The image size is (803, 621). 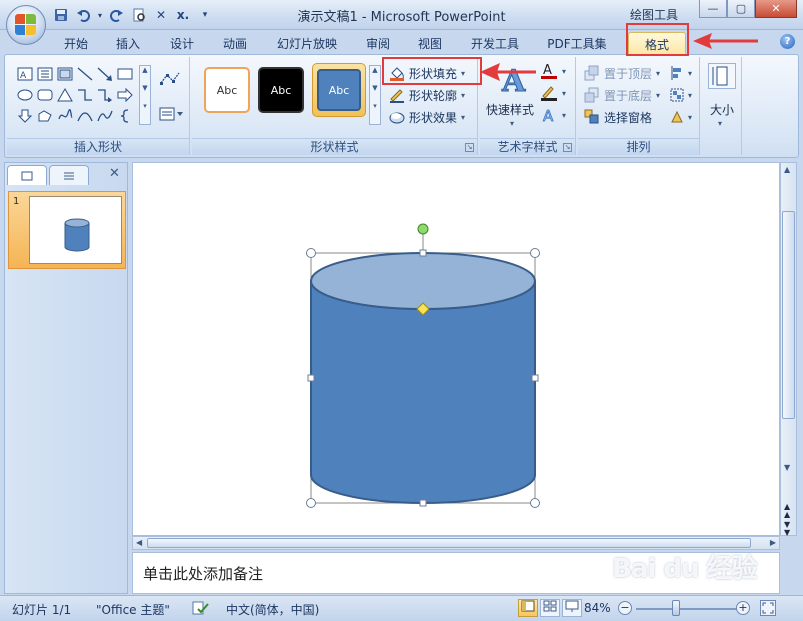 What do you see at coordinates (622, 73) in the screenshot?
I see `bring-to-front-button: 置于顶层 ▾` at bounding box center [622, 73].